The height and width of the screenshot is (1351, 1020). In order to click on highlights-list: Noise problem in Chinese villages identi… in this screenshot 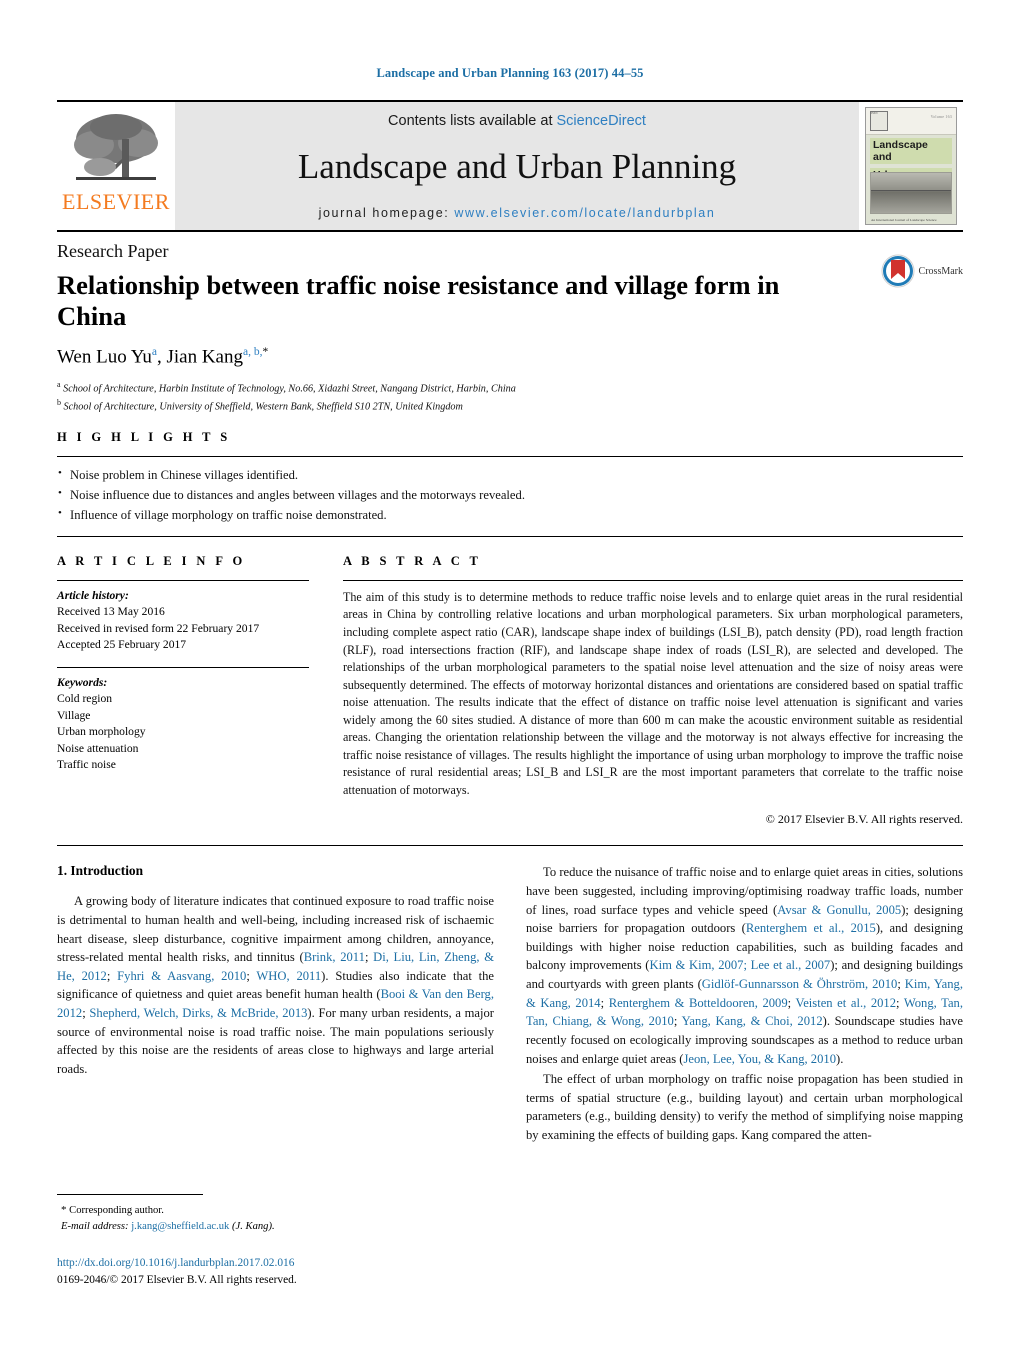, I will do `click(510, 496)`.